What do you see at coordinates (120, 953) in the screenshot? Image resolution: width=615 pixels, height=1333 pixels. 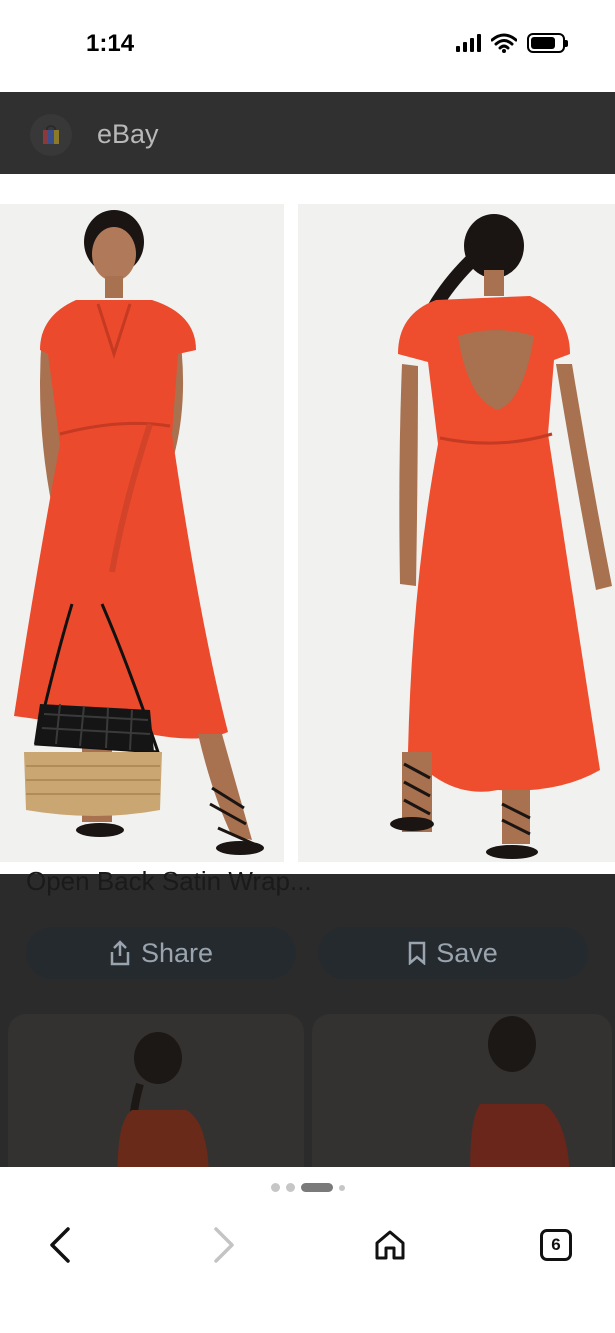 I see `share-icon` at bounding box center [120, 953].